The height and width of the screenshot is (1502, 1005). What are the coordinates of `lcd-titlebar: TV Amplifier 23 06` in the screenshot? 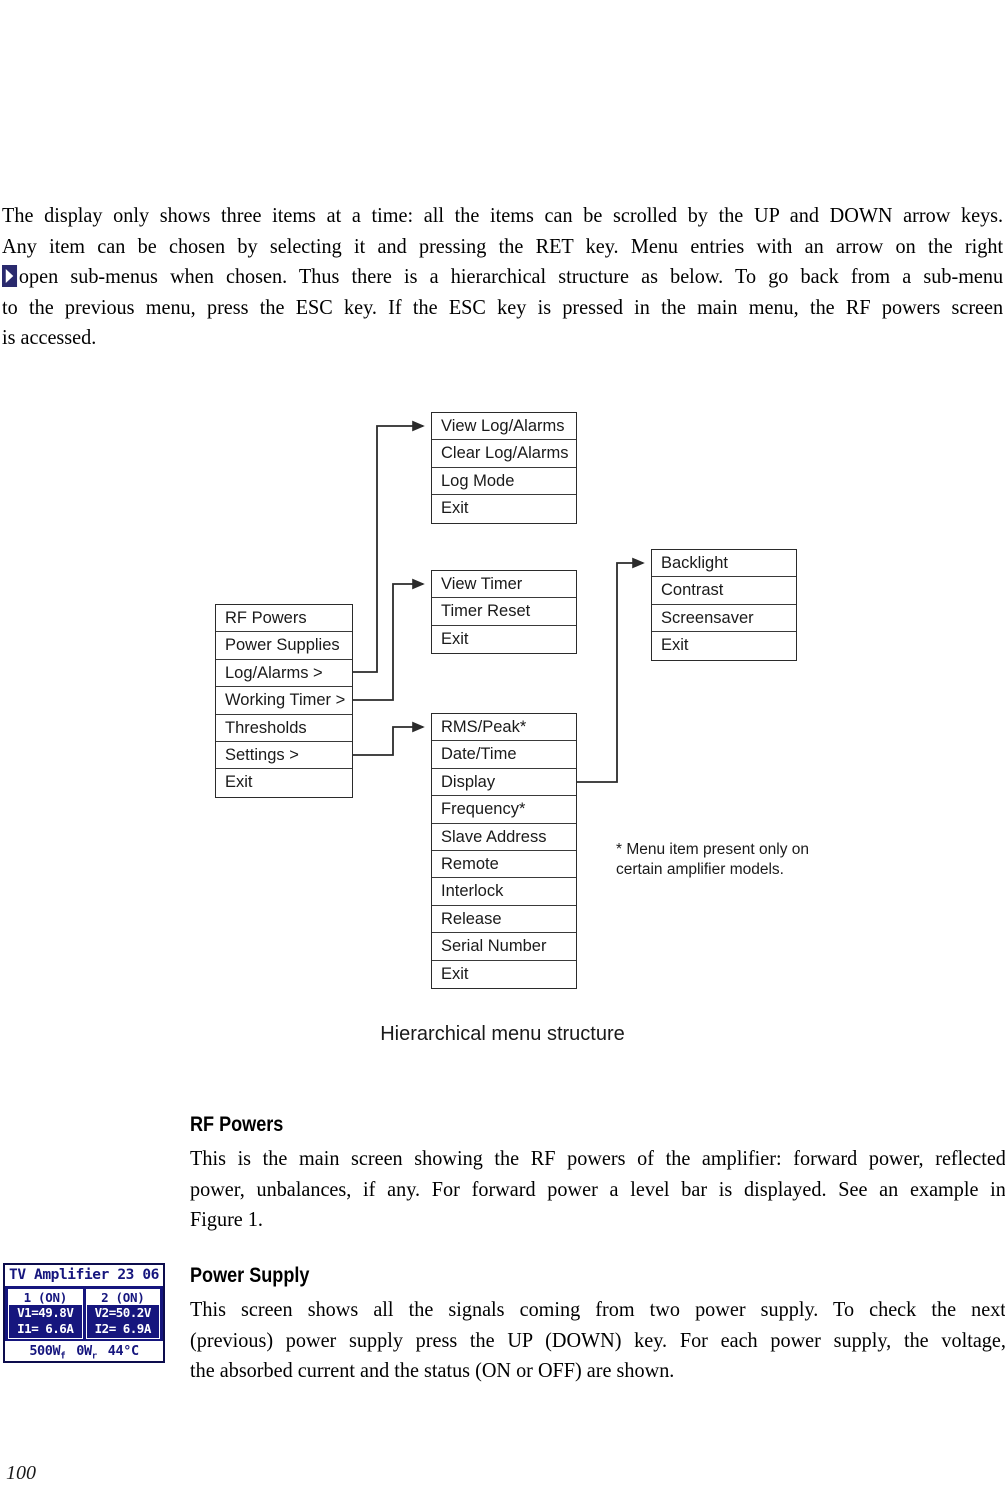 It's located at (84, 1275).